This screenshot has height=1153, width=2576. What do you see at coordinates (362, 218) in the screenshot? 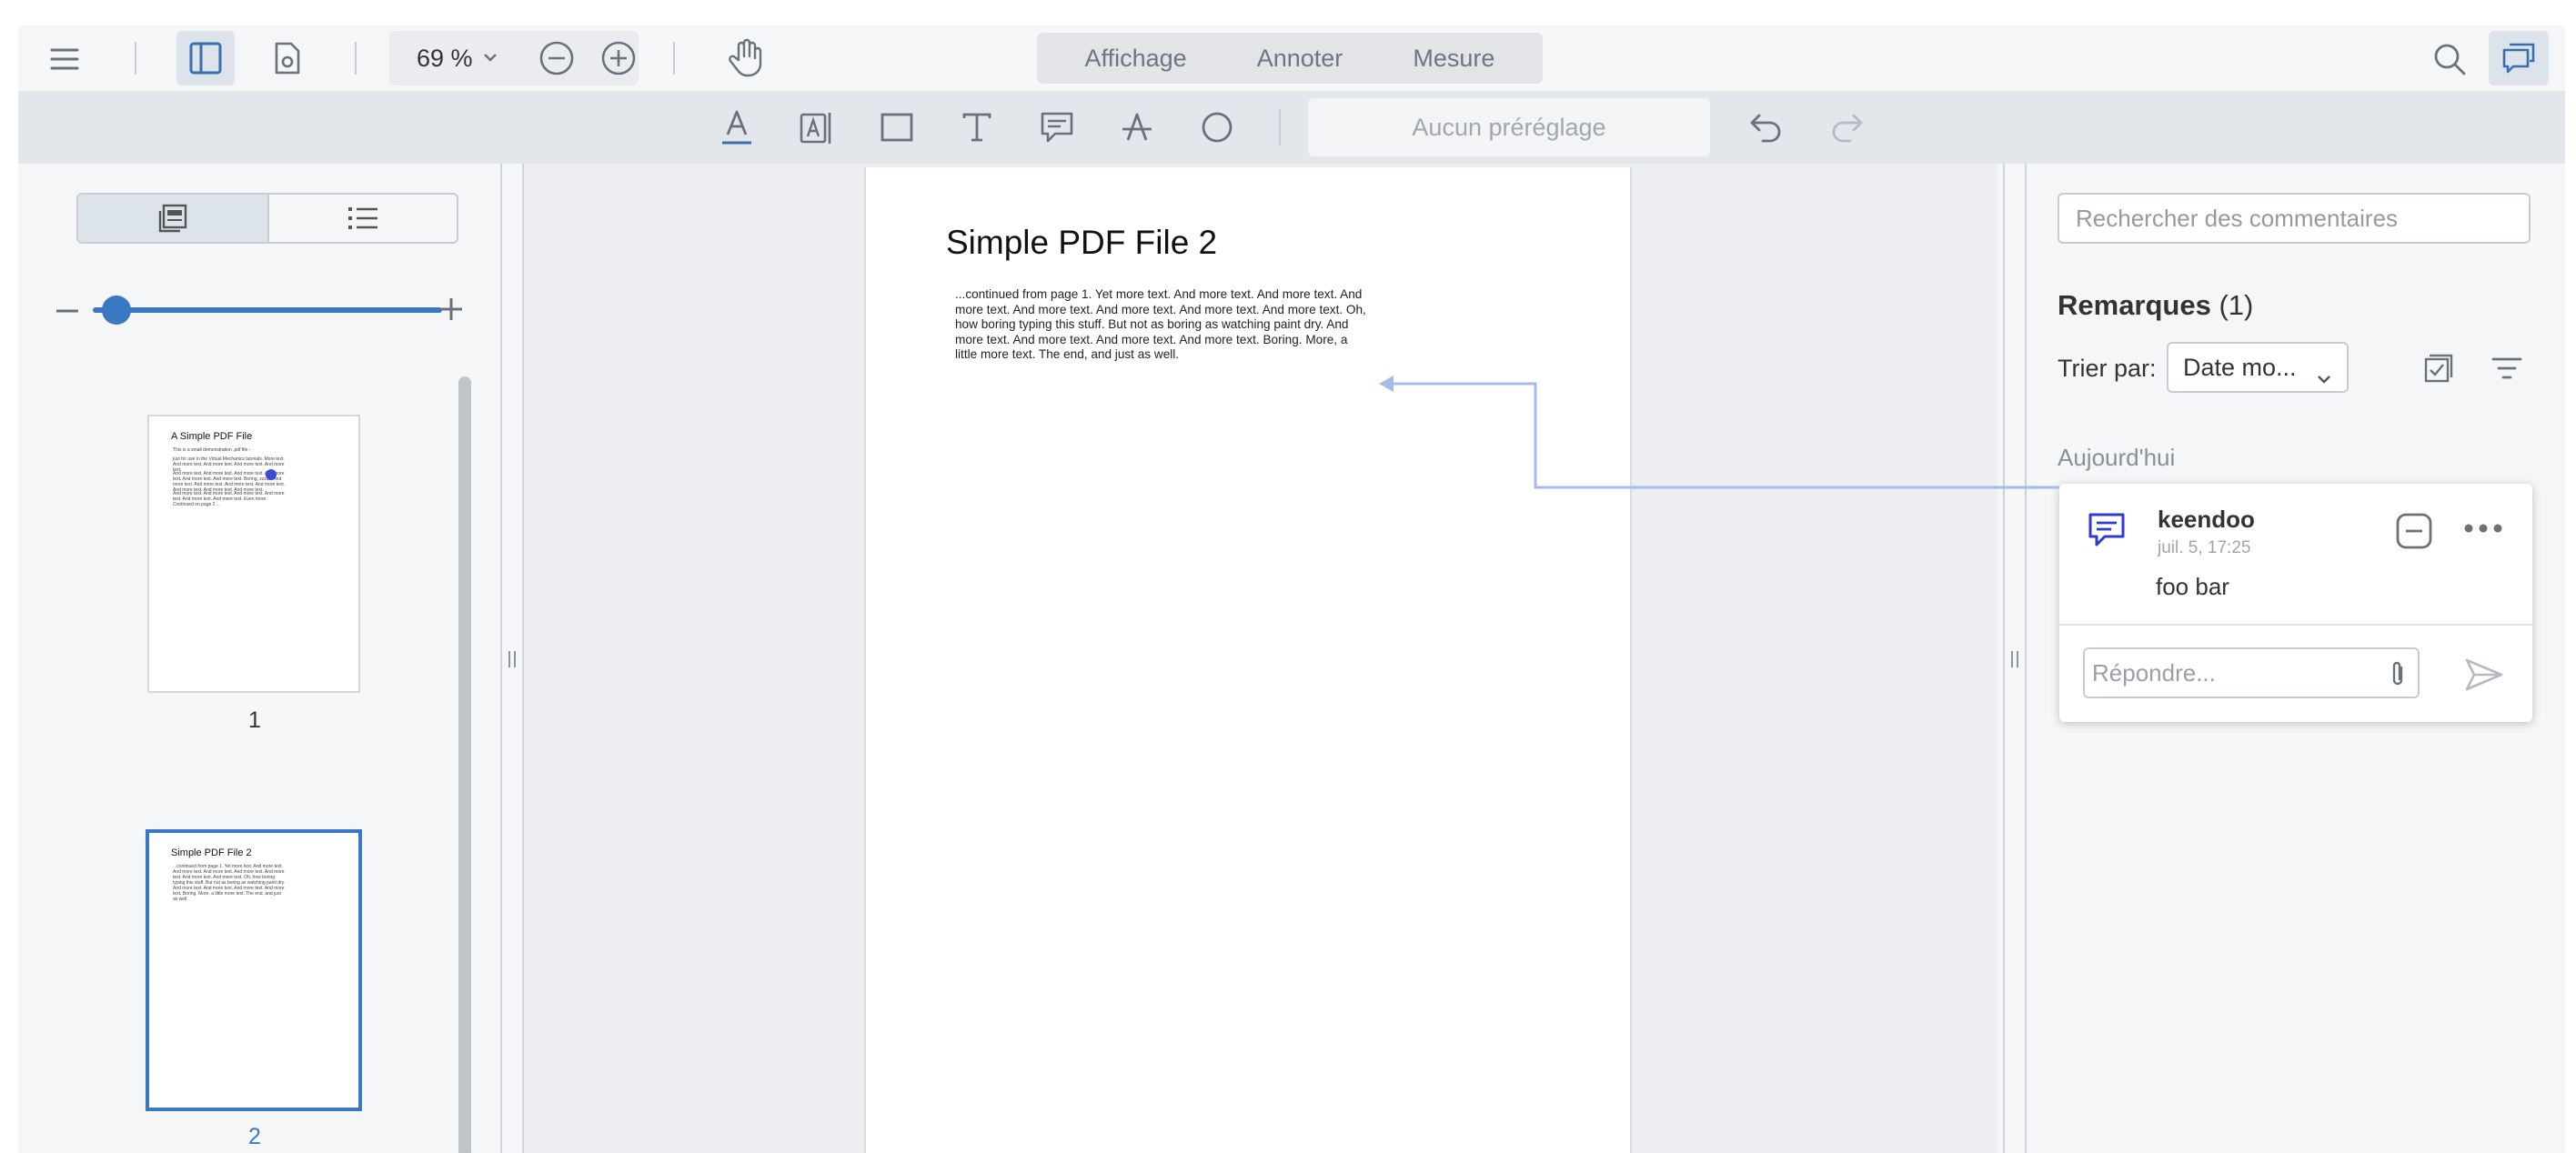
I see `outline-view-icon` at bounding box center [362, 218].